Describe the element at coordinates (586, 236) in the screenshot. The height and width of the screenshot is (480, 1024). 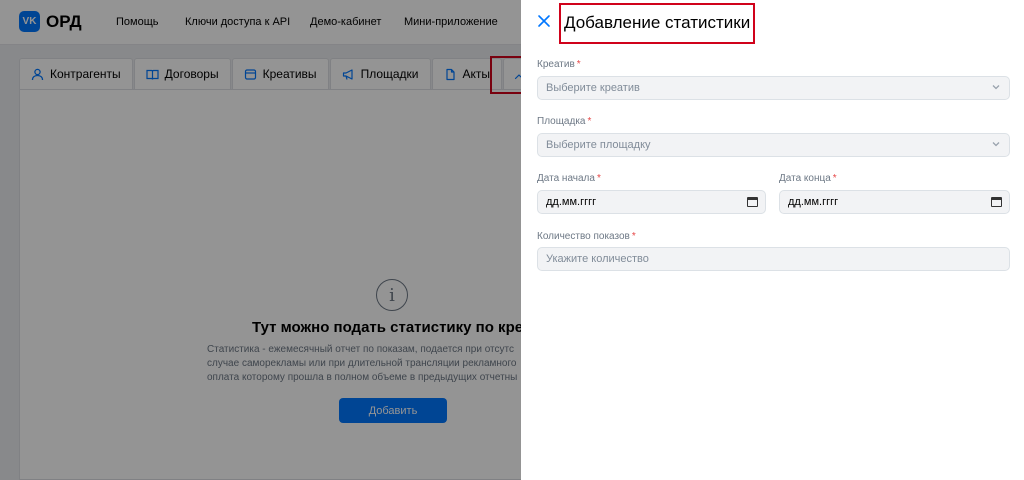
I see `impressions-label: Количество показов *` at that location.